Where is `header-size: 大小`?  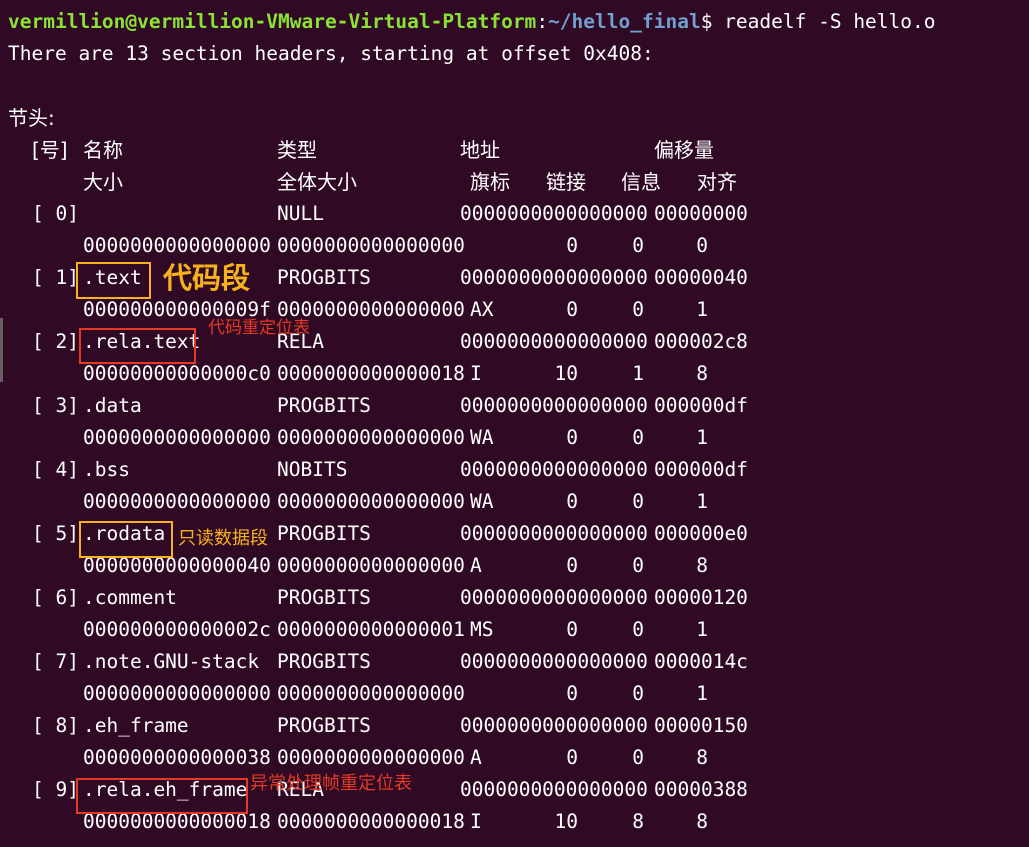 header-size: 大小 is located at coordinates (103, 182).